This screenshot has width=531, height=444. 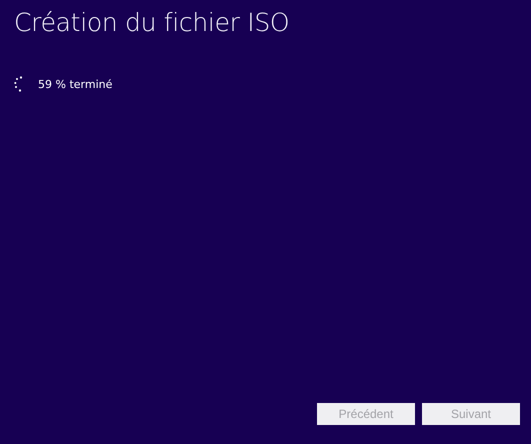 What do you see at coordinates (152, 22) in the screenshot?
I see `page-title: Création du fichier ISO` at bounding box center [152, 22].